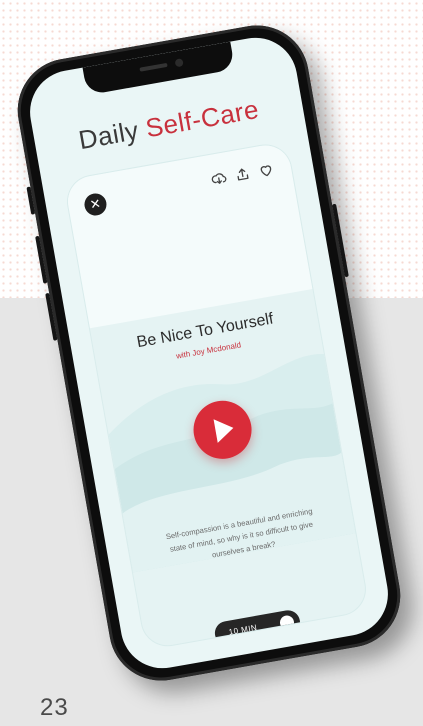 Image resolution: width=423 pixels, height=726 pixels. Describe the element at coordinates (242, 174) in the screenshot. I see `share-icon` at that location.